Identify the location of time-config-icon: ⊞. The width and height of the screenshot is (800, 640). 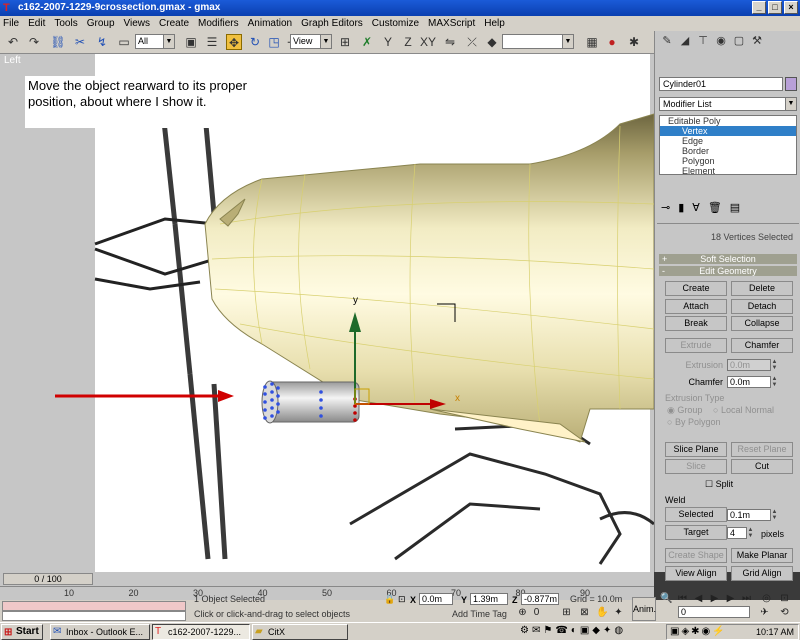
(566, 613).